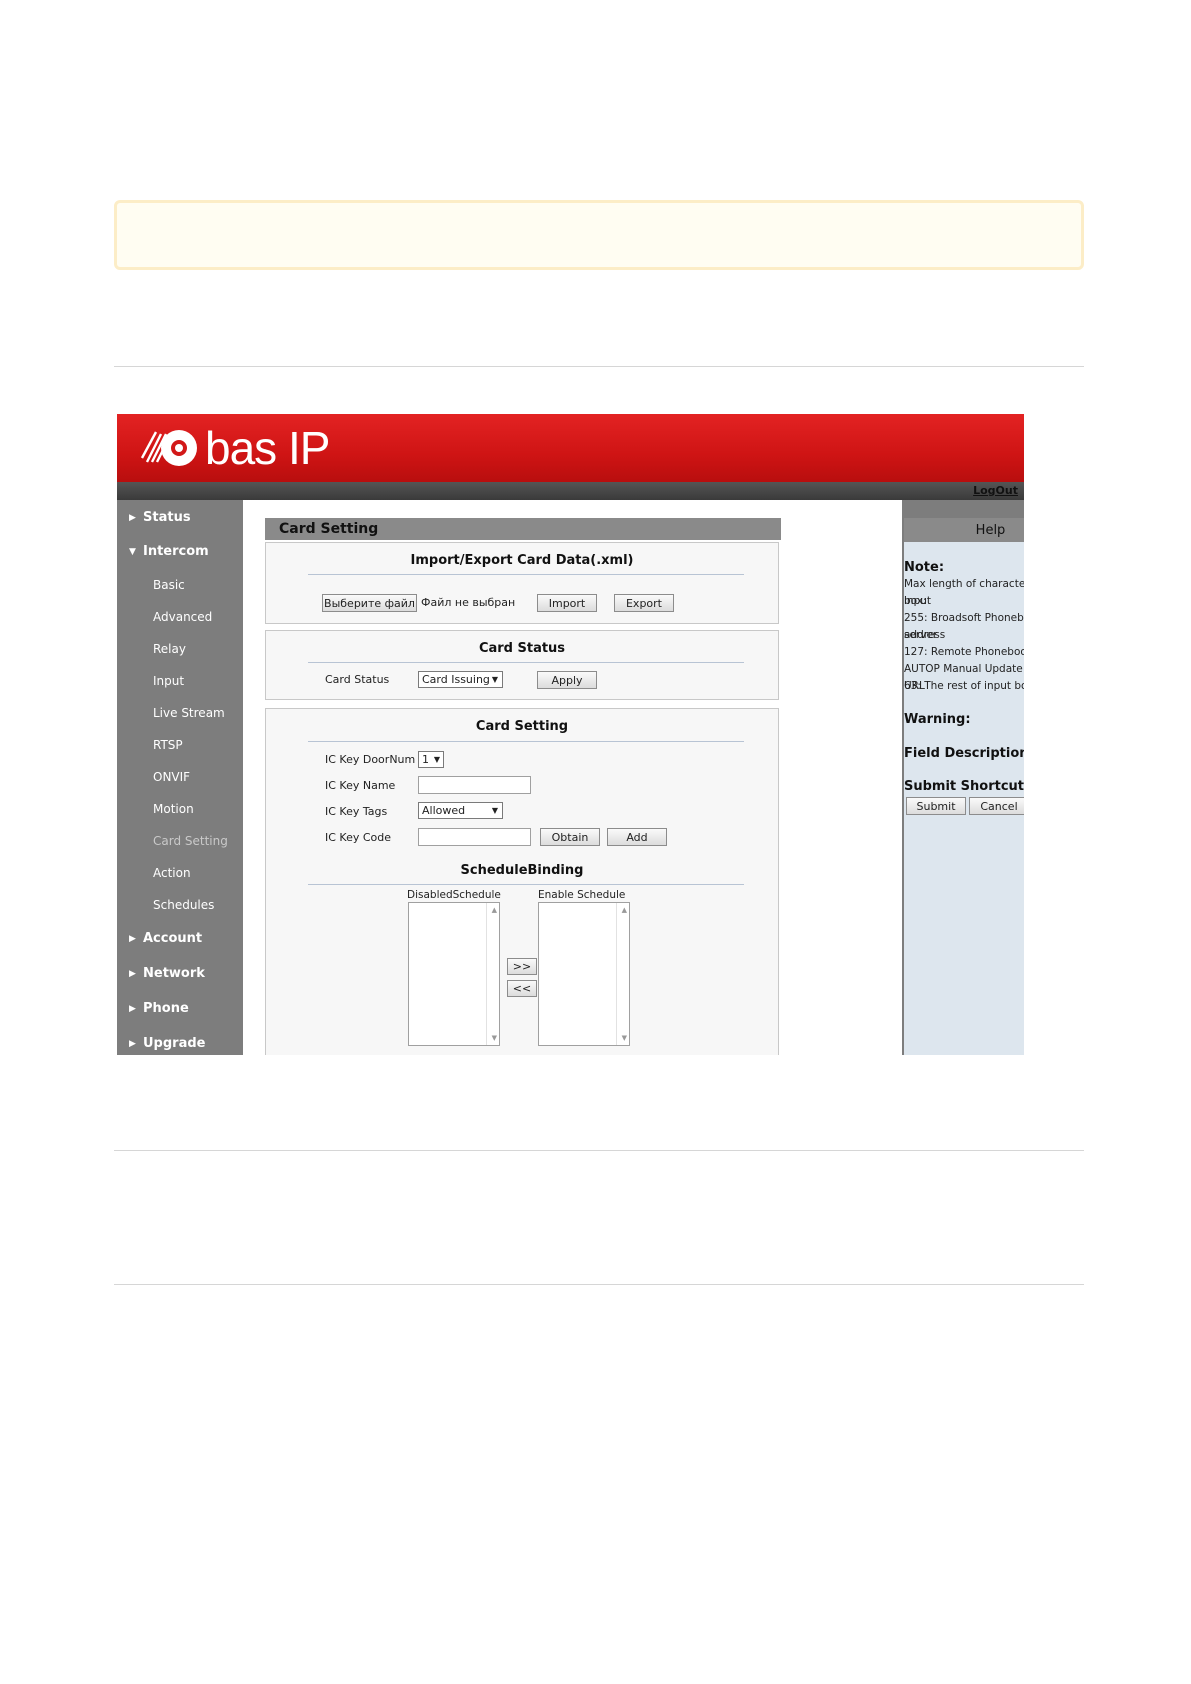 Image resolution: width=1191 pixels, height=1684 pixels. I want to click on logout-link: LogOut, so click(995, 490).